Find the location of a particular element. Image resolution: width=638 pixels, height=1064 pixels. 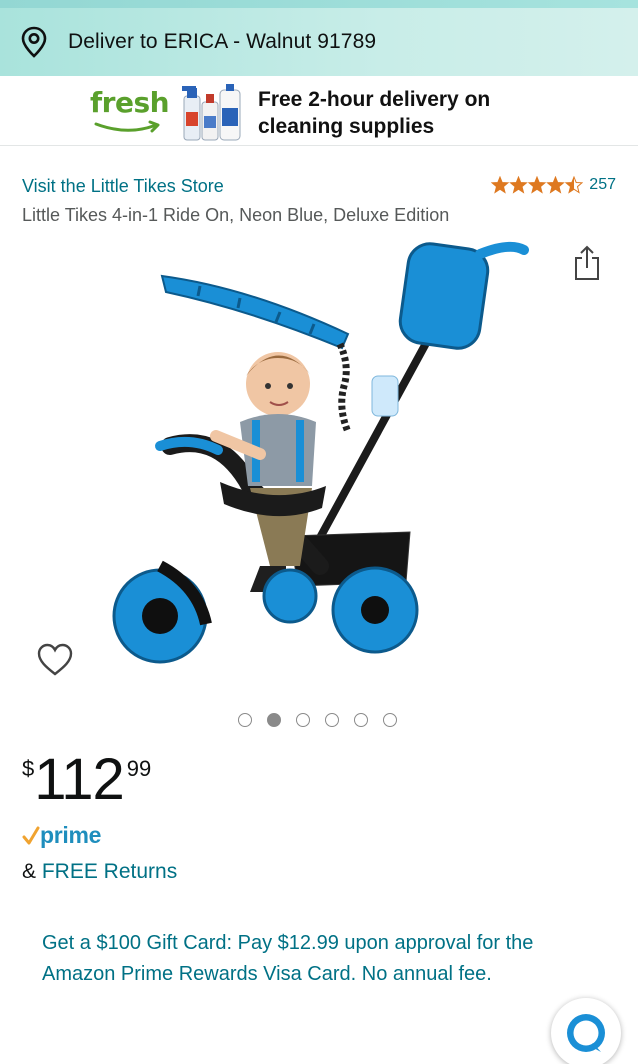

carousel-dot-active is located at coordinates (274, 720).